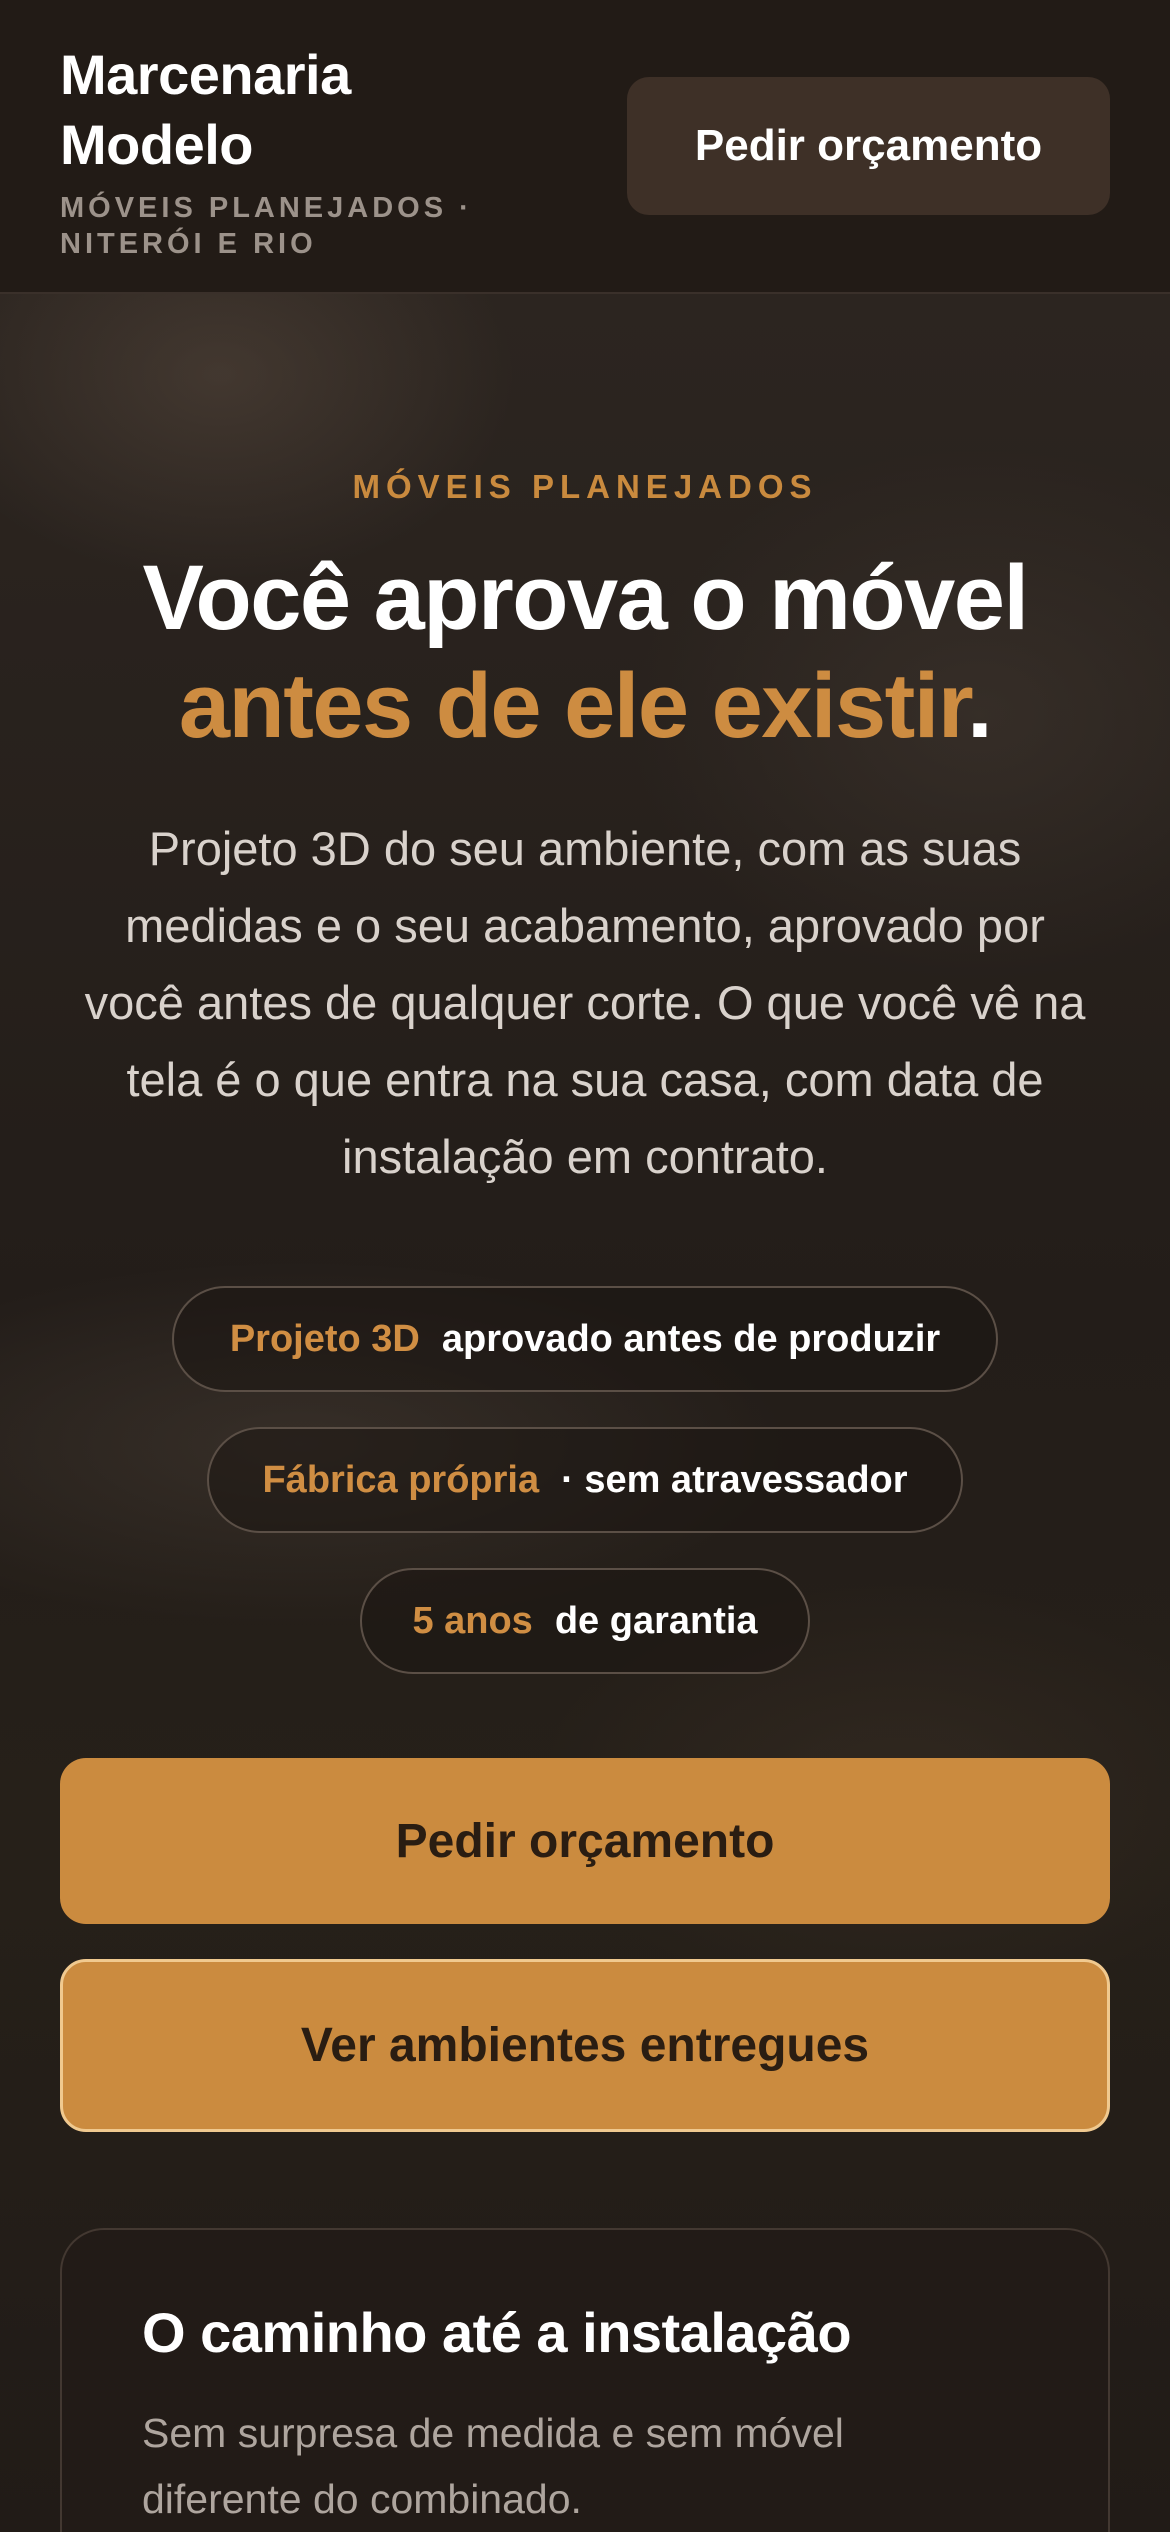 Image resolution: width=1170 pixels, height=2532 pixels. Describe the element at coordinates (497, 2332) in the screenshot. I see `process-card-title: O caminho até a instalação` at that location.